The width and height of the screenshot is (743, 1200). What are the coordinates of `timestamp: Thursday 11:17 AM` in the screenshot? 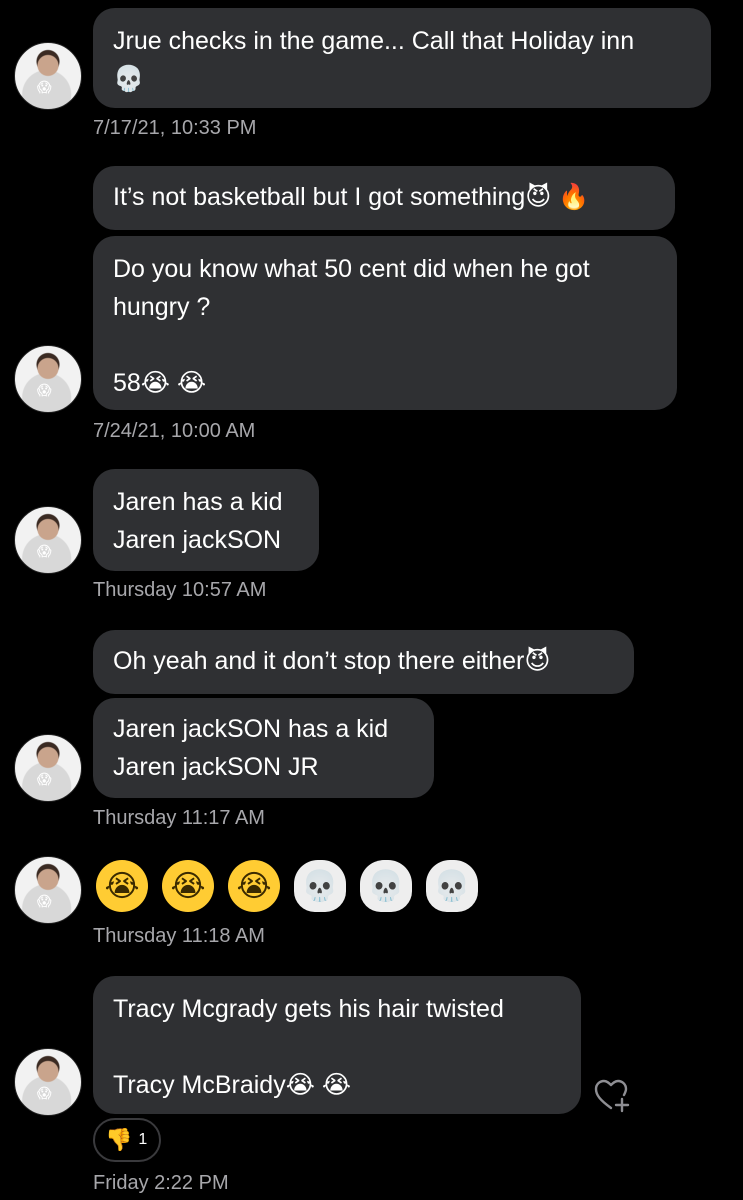 It's located at (179, 818).